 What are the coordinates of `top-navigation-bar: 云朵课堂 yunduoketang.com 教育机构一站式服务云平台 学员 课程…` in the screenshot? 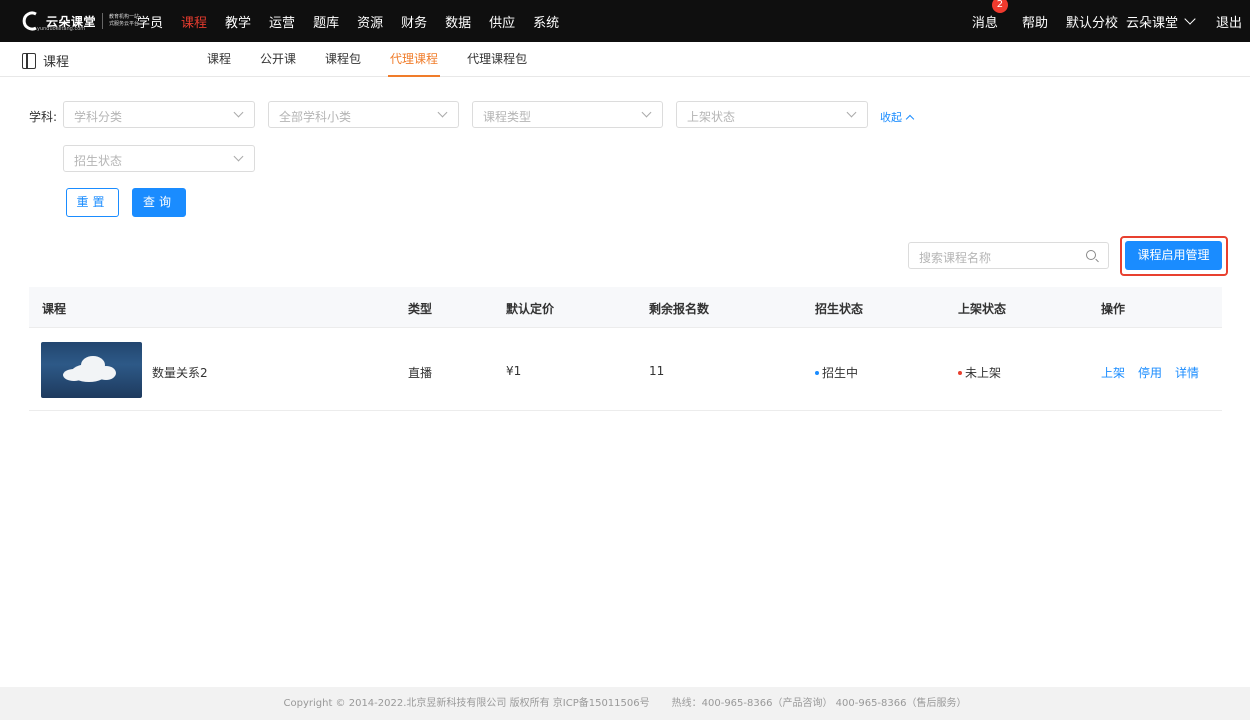 It's located at (625, 21).